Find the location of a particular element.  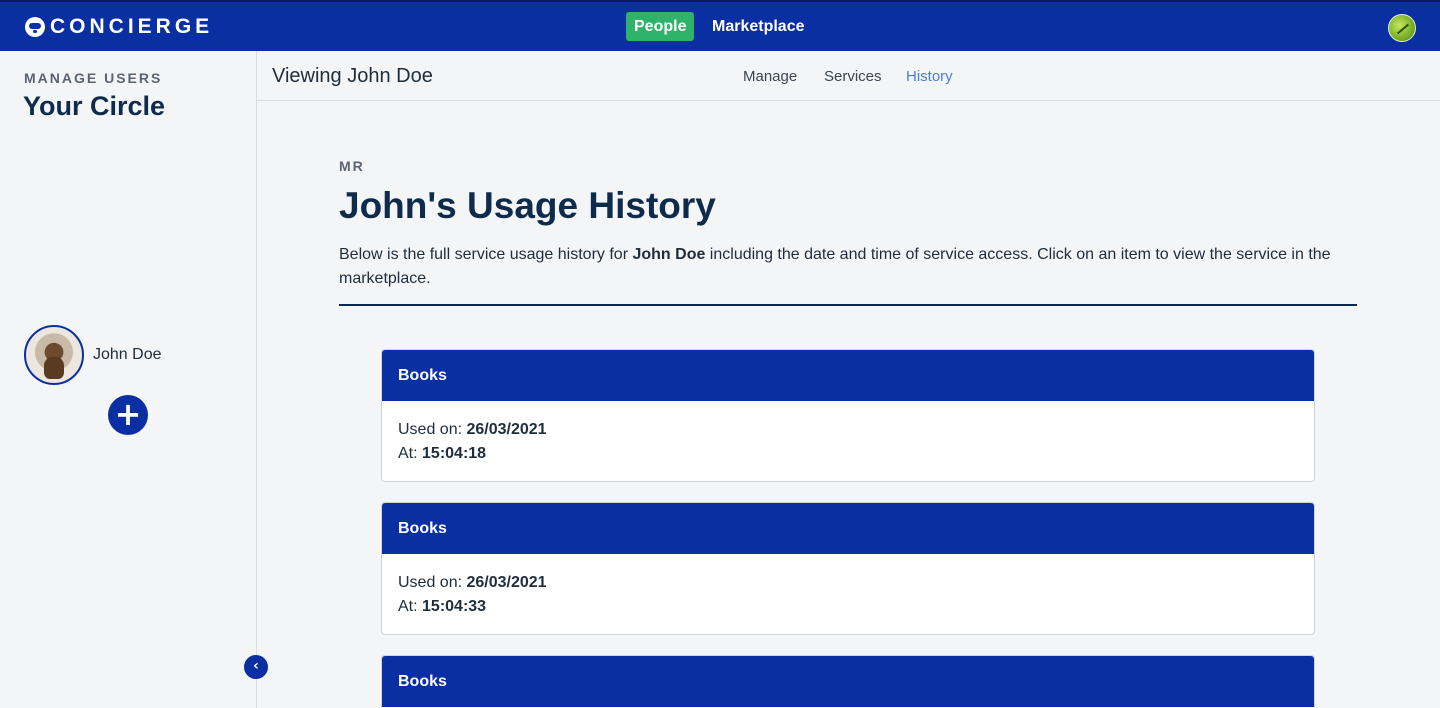

tab-manage: Manage is located at coordinates (770, 76).